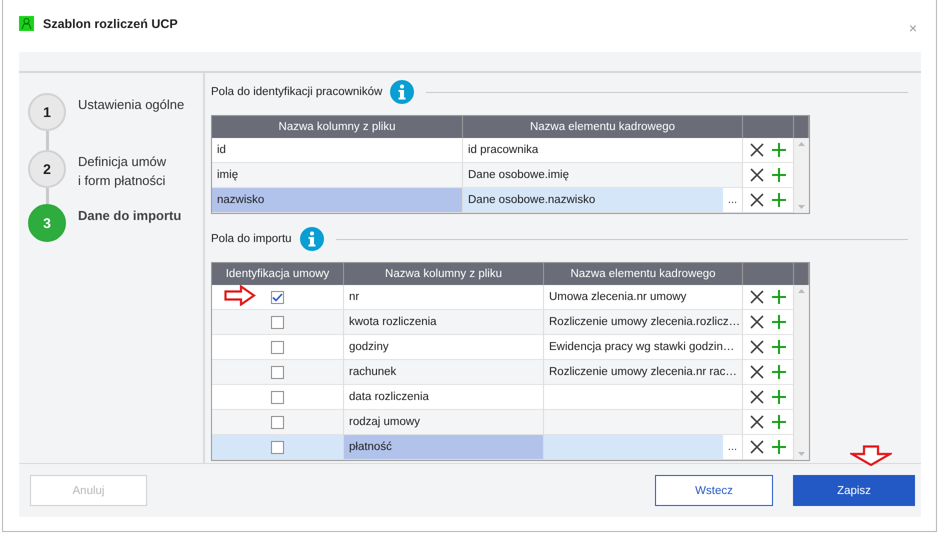 The width and height of the screenshot is (939, 535). Describe the element at coordinates (603, 175) in the screenshot. I see `table-cell: Dane osobowe.imię` at that location.